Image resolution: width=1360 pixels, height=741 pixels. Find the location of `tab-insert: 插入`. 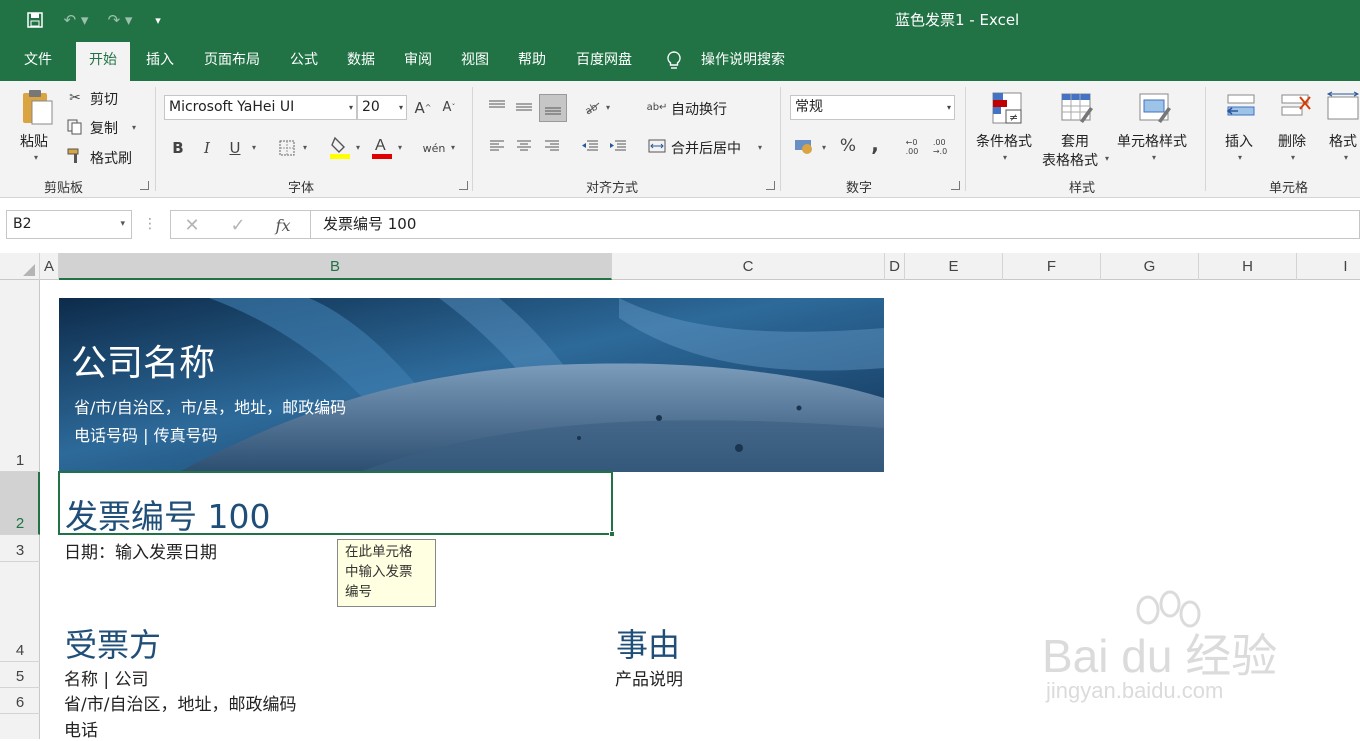

tab-insert: 插入 is located at coordinates (160, 60).